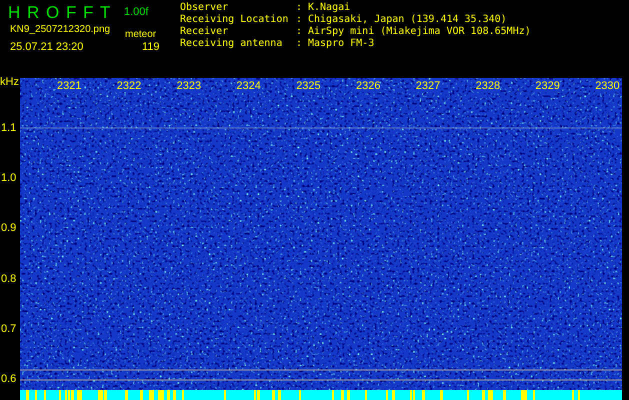 This screenshot has width=629, height=400. Describe the element at coordinates (8, 228) in the screenshot. I see `axis-label: 0.9` at that location.